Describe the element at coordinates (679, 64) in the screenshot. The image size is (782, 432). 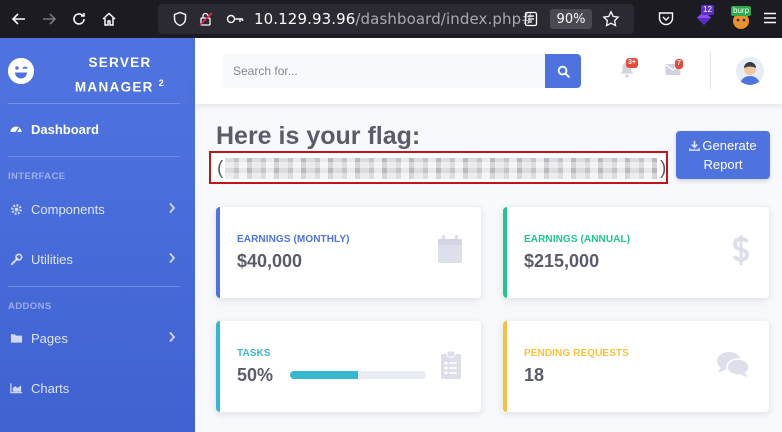
I see `messages-badge: 7` at that location.